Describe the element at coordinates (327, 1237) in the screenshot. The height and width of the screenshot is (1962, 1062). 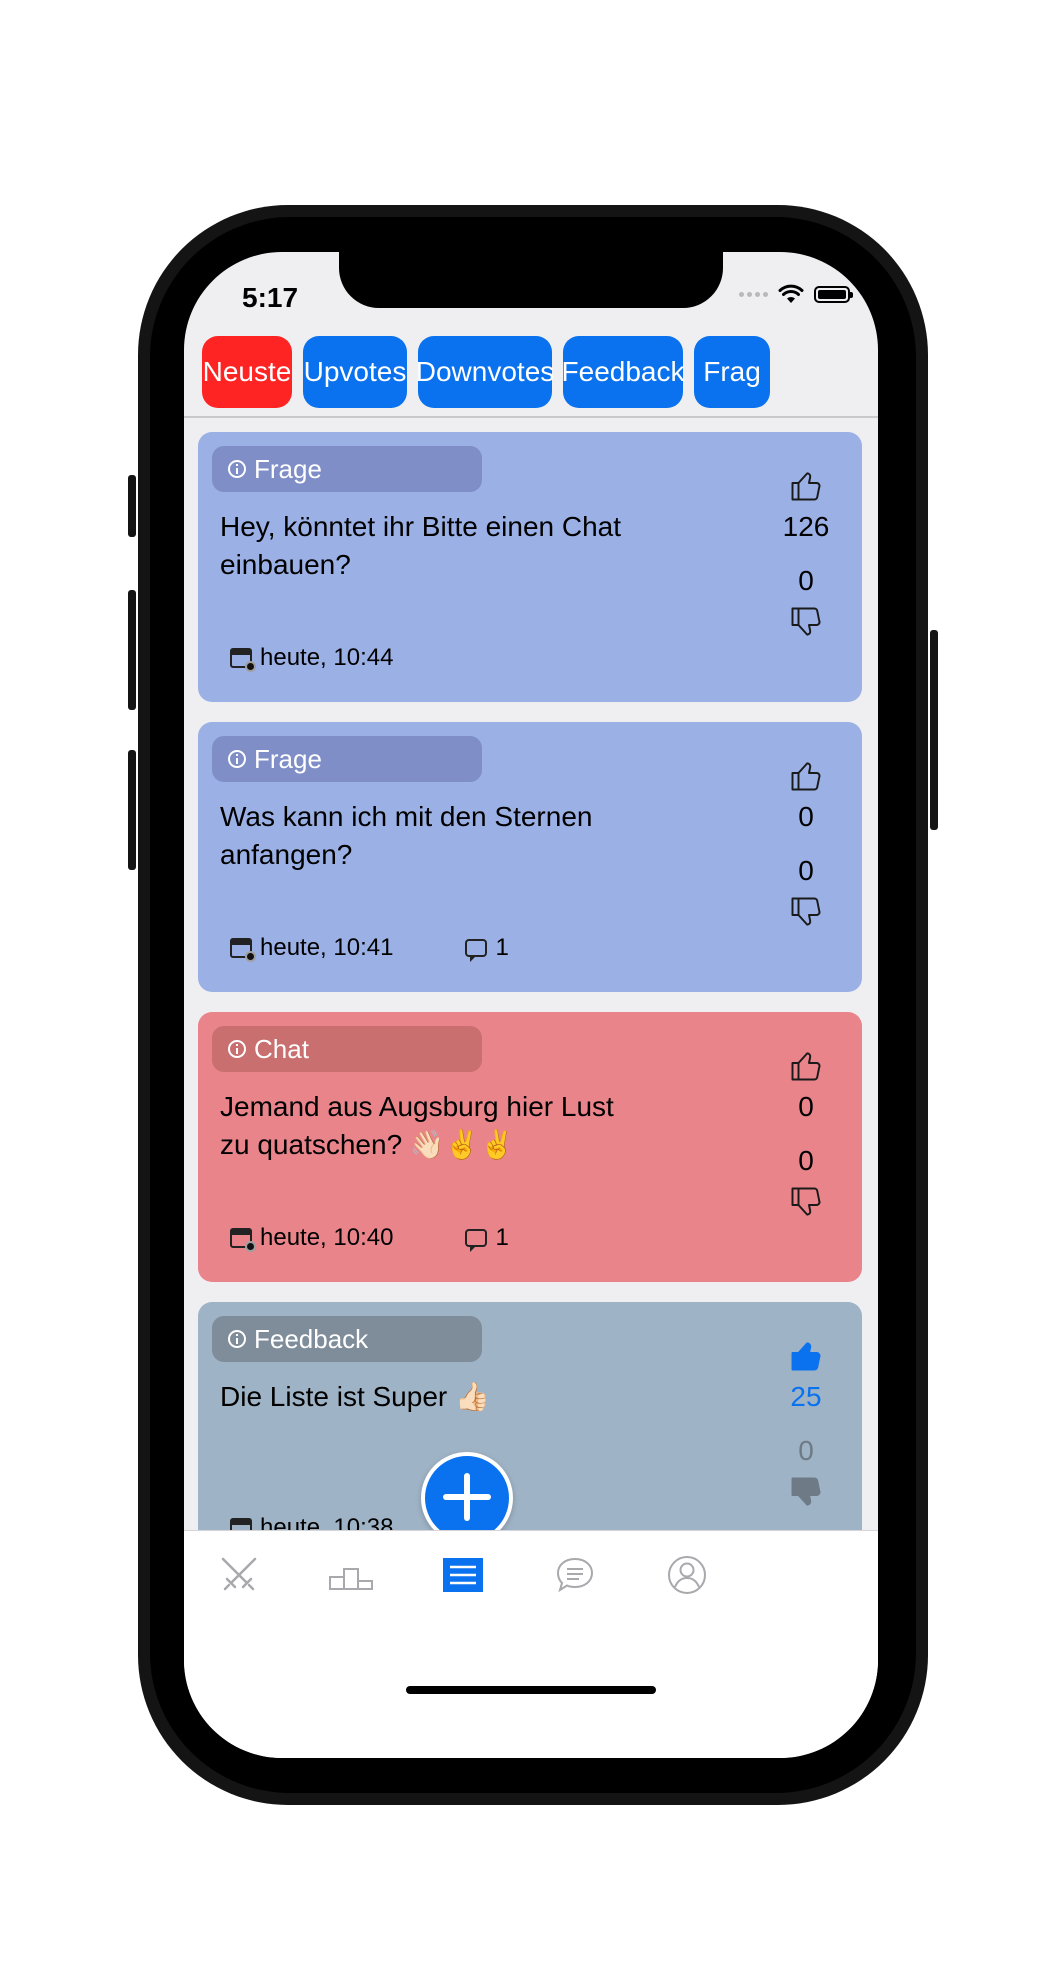
I see `post-date: heute, 10:40` at that location.